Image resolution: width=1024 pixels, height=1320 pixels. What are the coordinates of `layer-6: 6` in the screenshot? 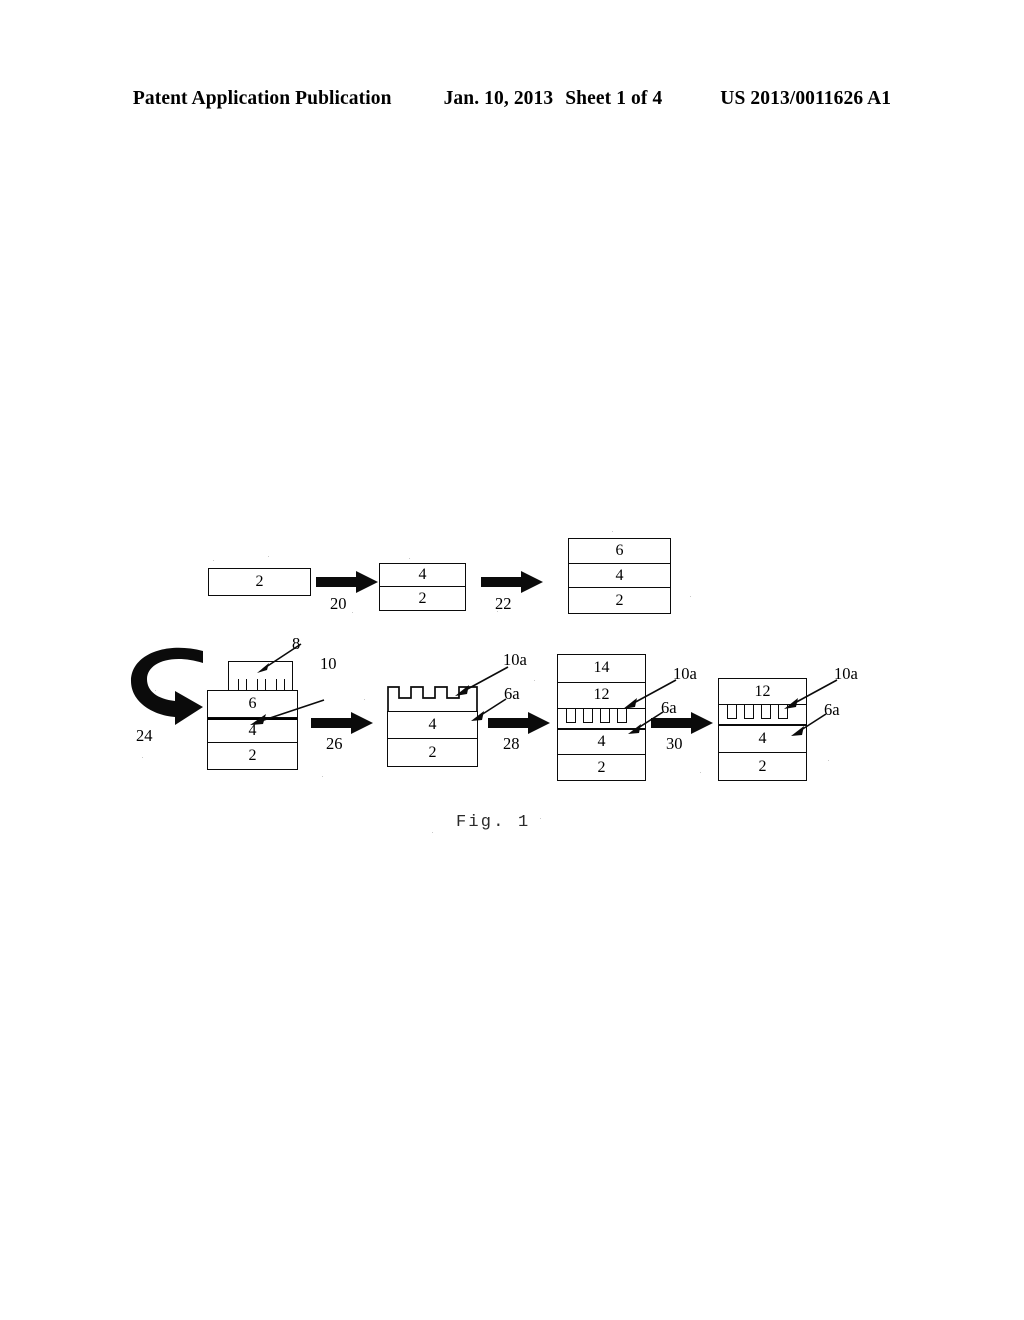 It's located at (619, 551).